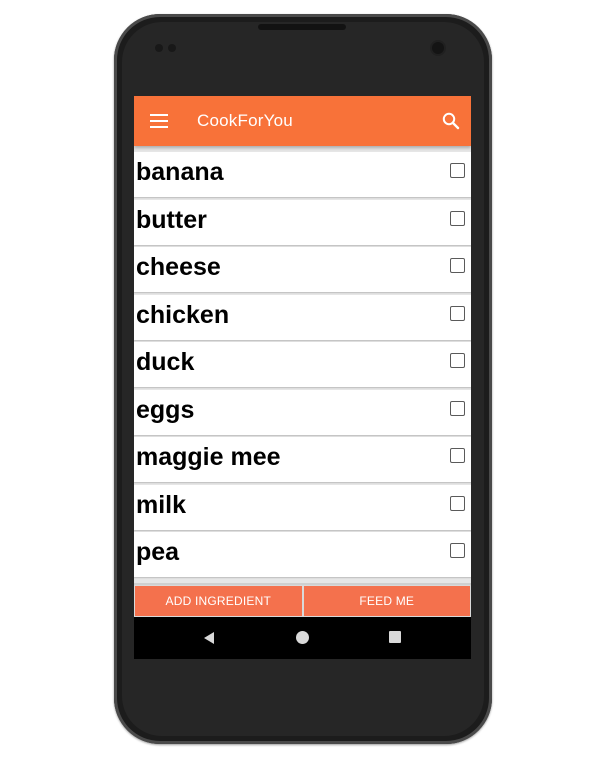 The height and width of the screenshot is (757, 600). Describe the element at coordinates (395, 637) in the screenshot. I see `recents-icon` at that location.